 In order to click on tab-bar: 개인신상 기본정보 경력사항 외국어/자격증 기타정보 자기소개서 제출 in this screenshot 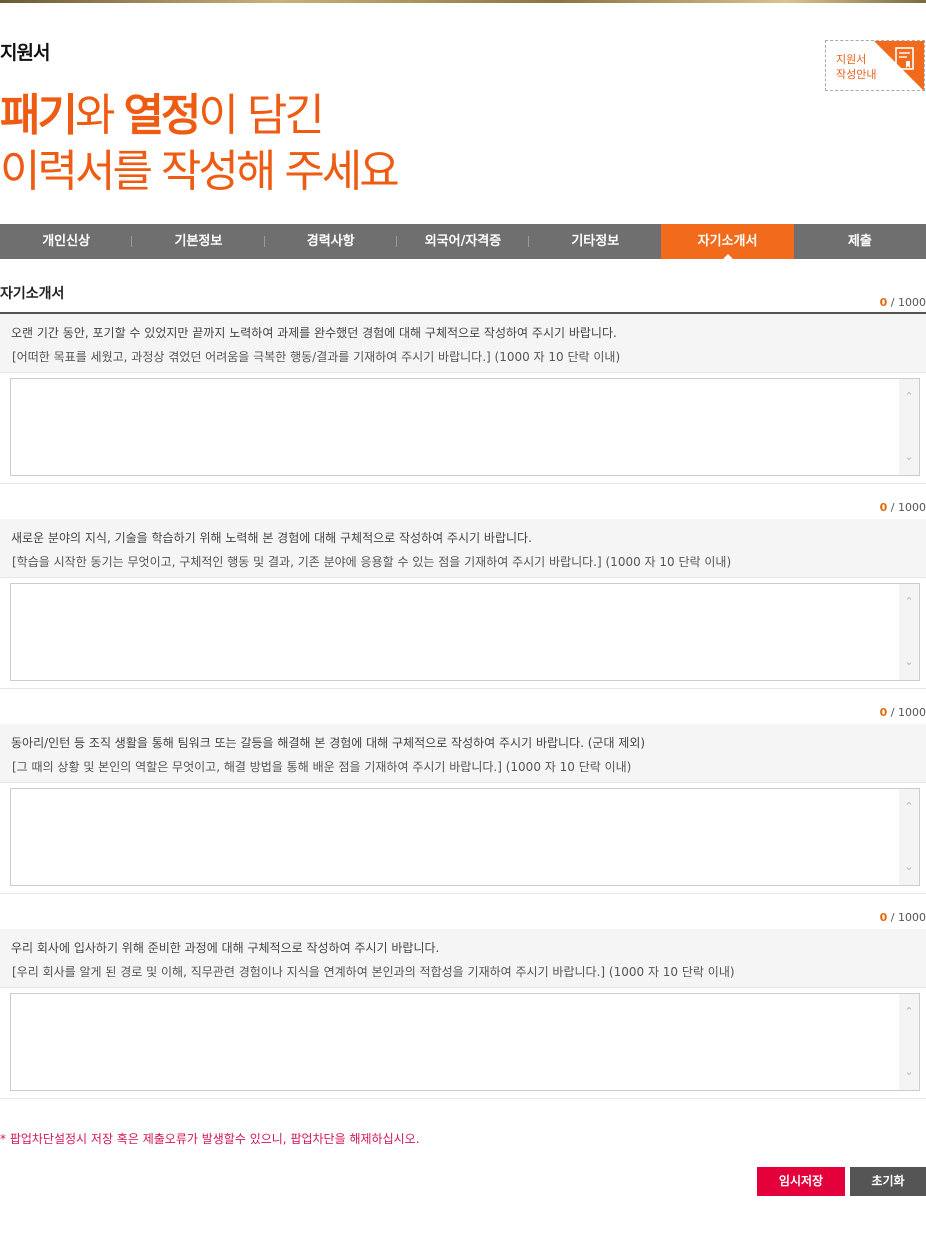, I will do `click(463, 241)`.